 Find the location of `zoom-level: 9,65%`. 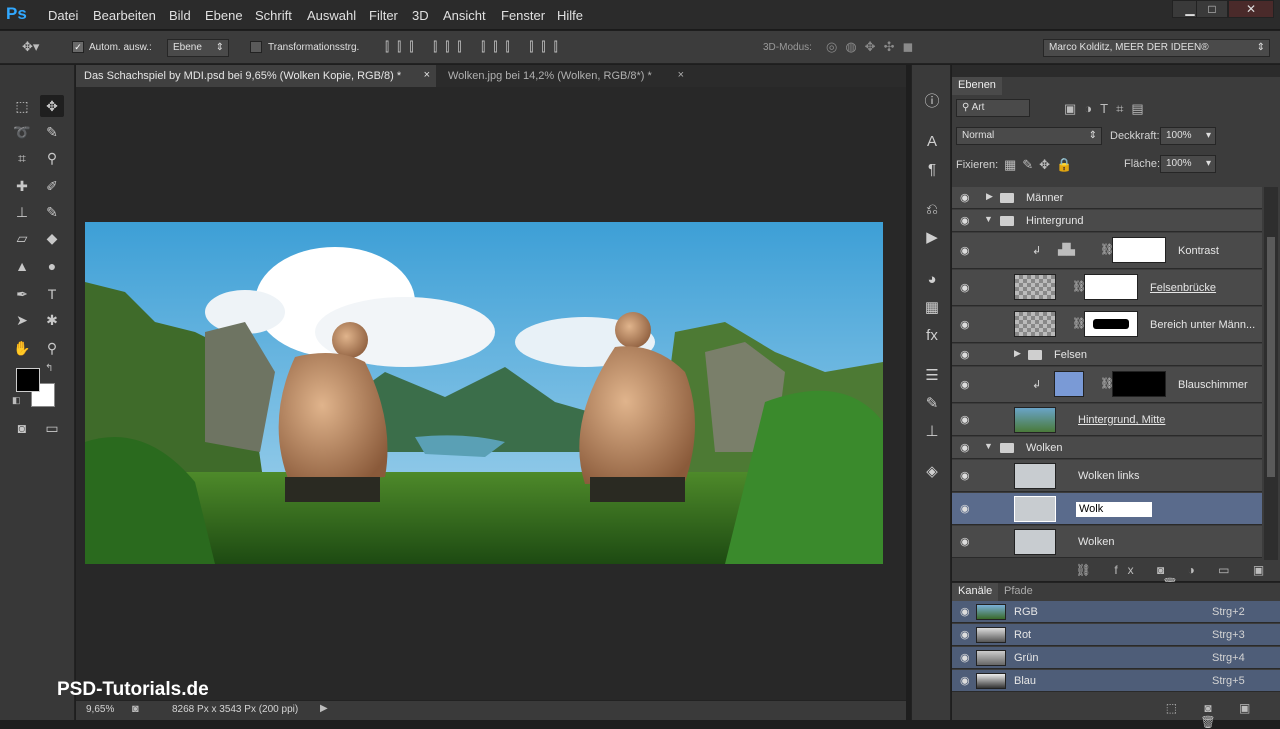

zoom-level: 9,65% is located at coordinates (100, 709).